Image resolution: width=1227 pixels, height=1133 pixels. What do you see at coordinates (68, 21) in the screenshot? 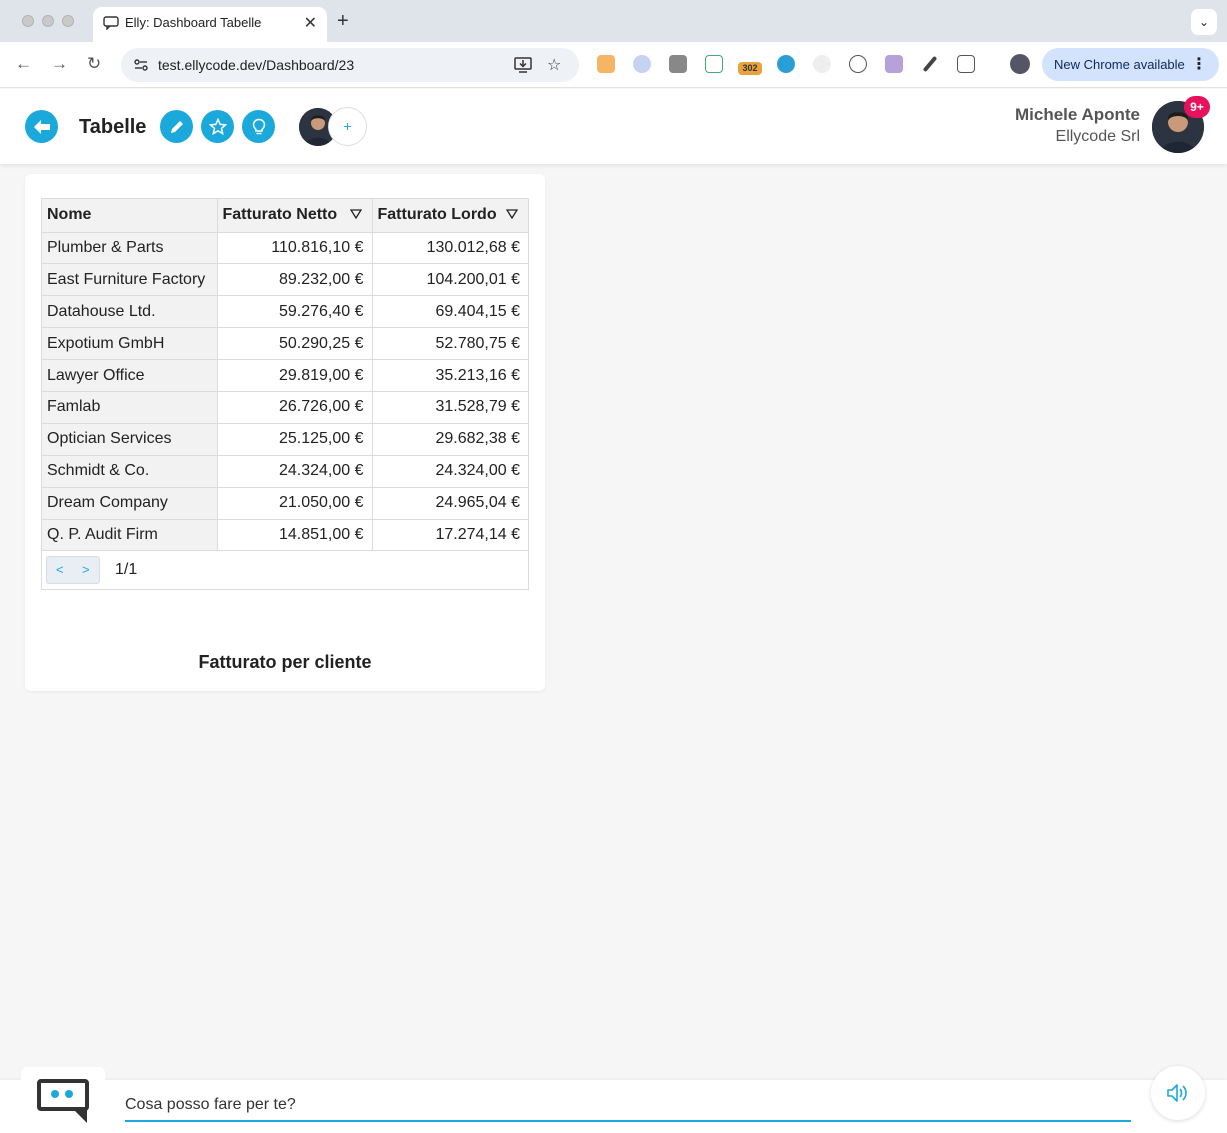
I see `window-zoom-button` at bounding box center [68, 21].